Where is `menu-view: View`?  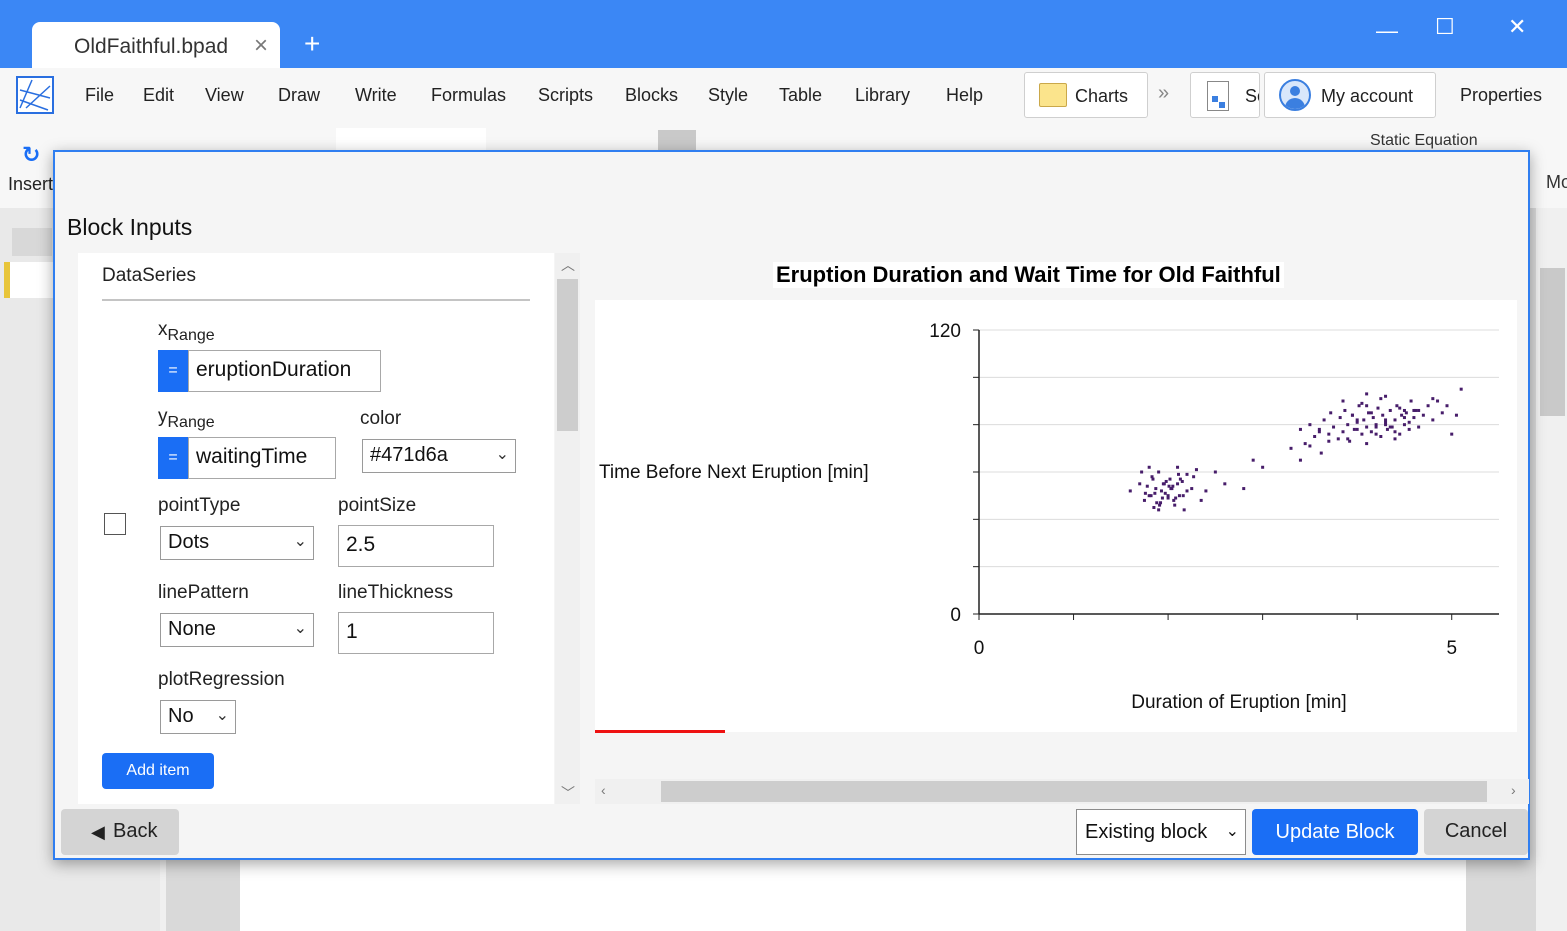
menu-view: View is located at coordinates (224, 95).